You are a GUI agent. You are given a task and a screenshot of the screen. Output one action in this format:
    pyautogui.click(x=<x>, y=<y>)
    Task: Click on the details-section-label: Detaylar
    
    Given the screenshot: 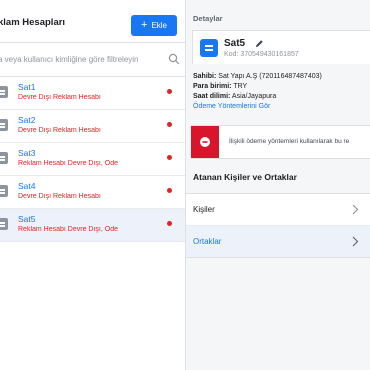 What is the action you would take?
    pyautogui.click(x=208, y=18)
    